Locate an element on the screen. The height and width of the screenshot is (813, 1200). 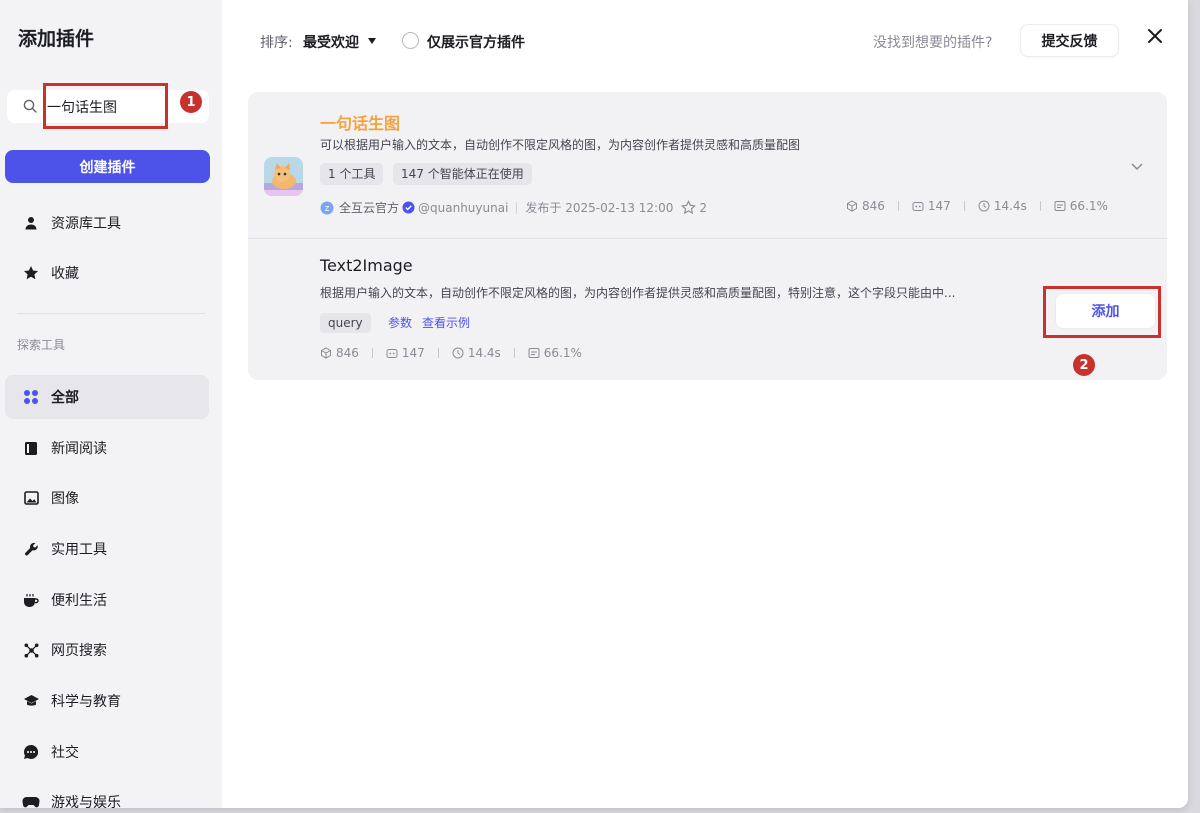
official-only-radio is located at coordinates (410, 40).